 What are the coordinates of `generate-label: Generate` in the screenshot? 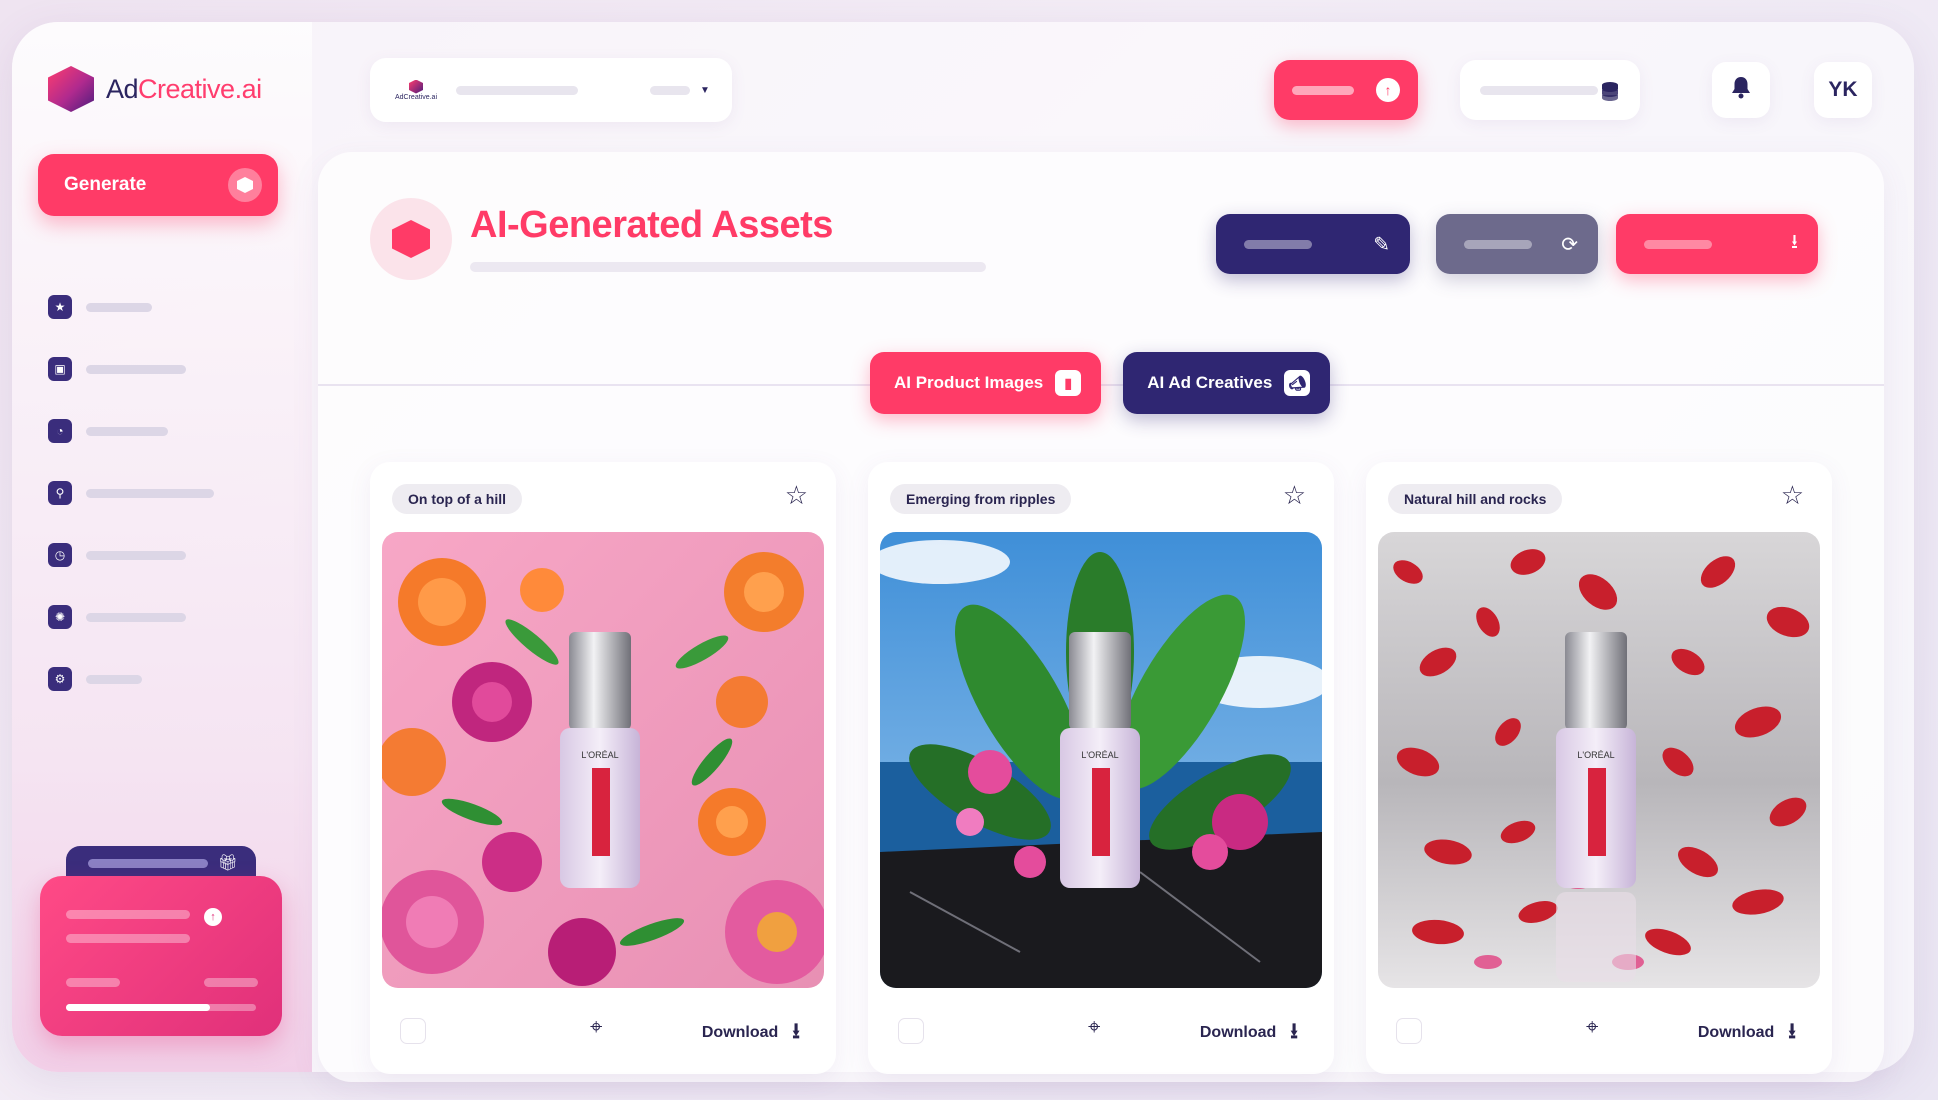 It's located at (105, 184).